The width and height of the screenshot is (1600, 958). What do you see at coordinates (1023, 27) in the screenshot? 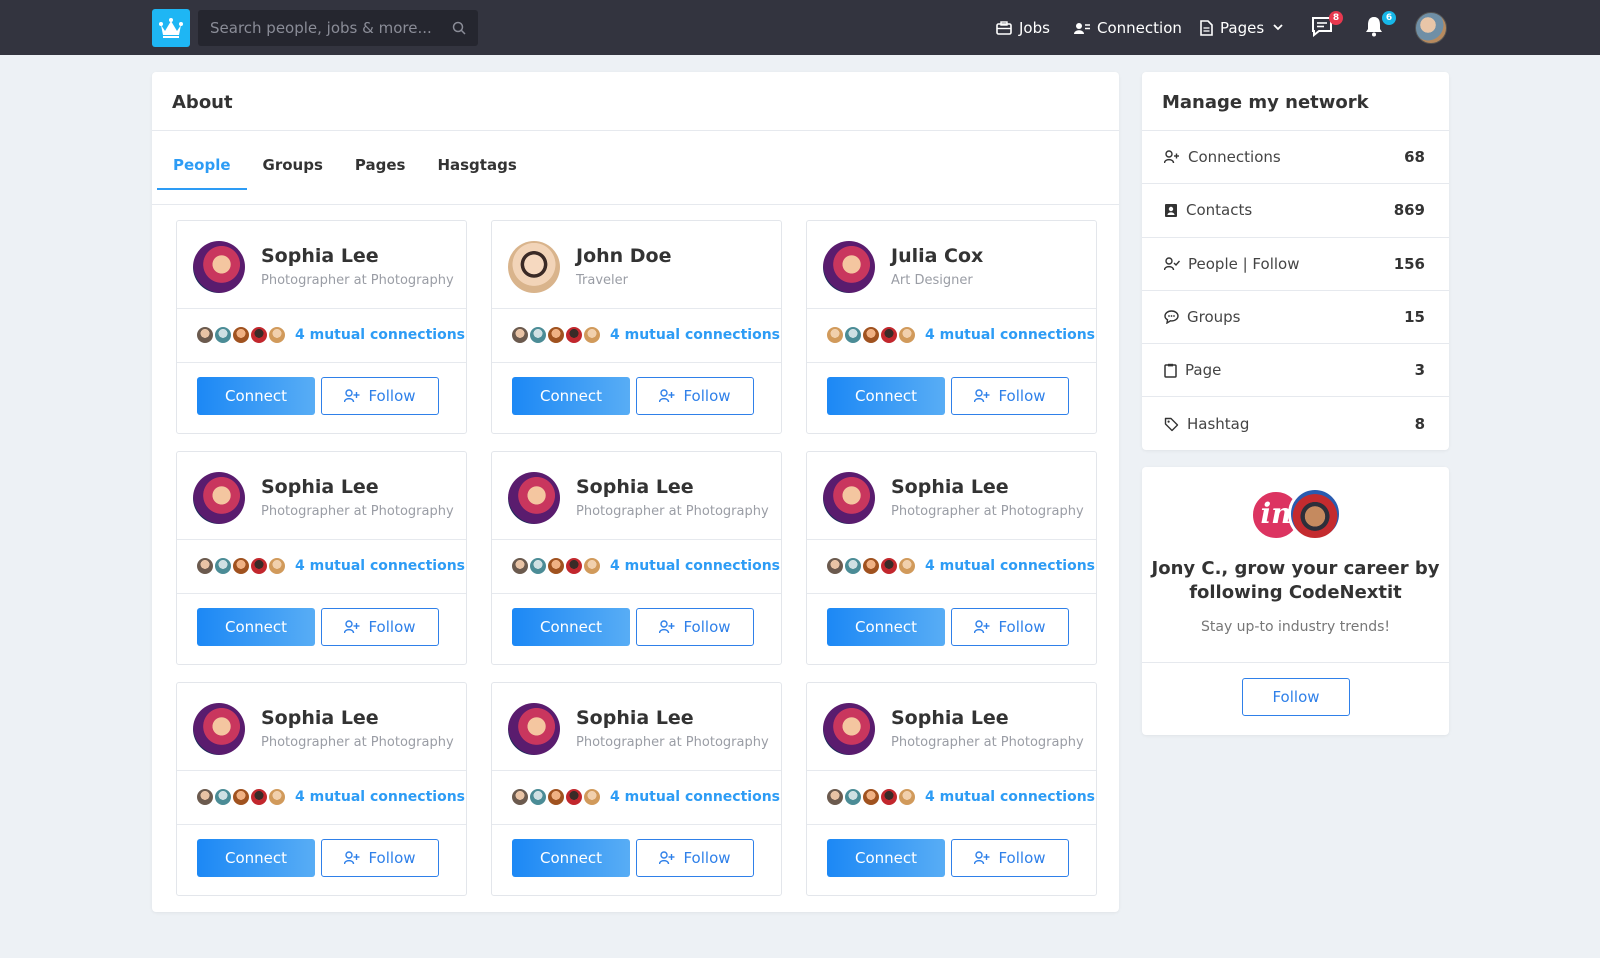
I see `nav-jobs: Jobs` at bounding box center [1023, 27].